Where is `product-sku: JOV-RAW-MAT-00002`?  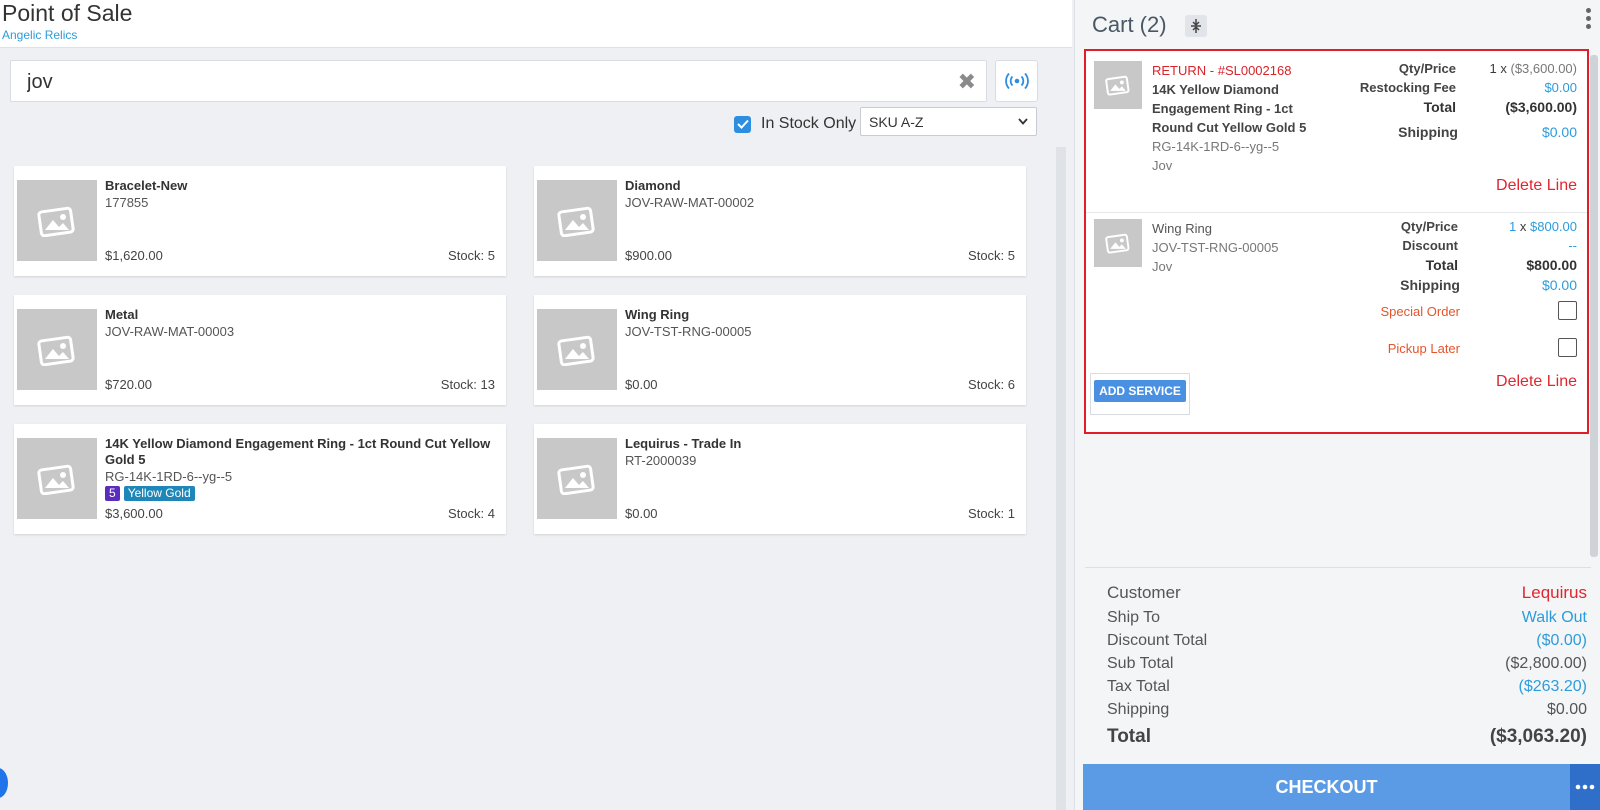 product-sku: JOV-RAW-MAT-00002 is located at coordinates (690, 202).